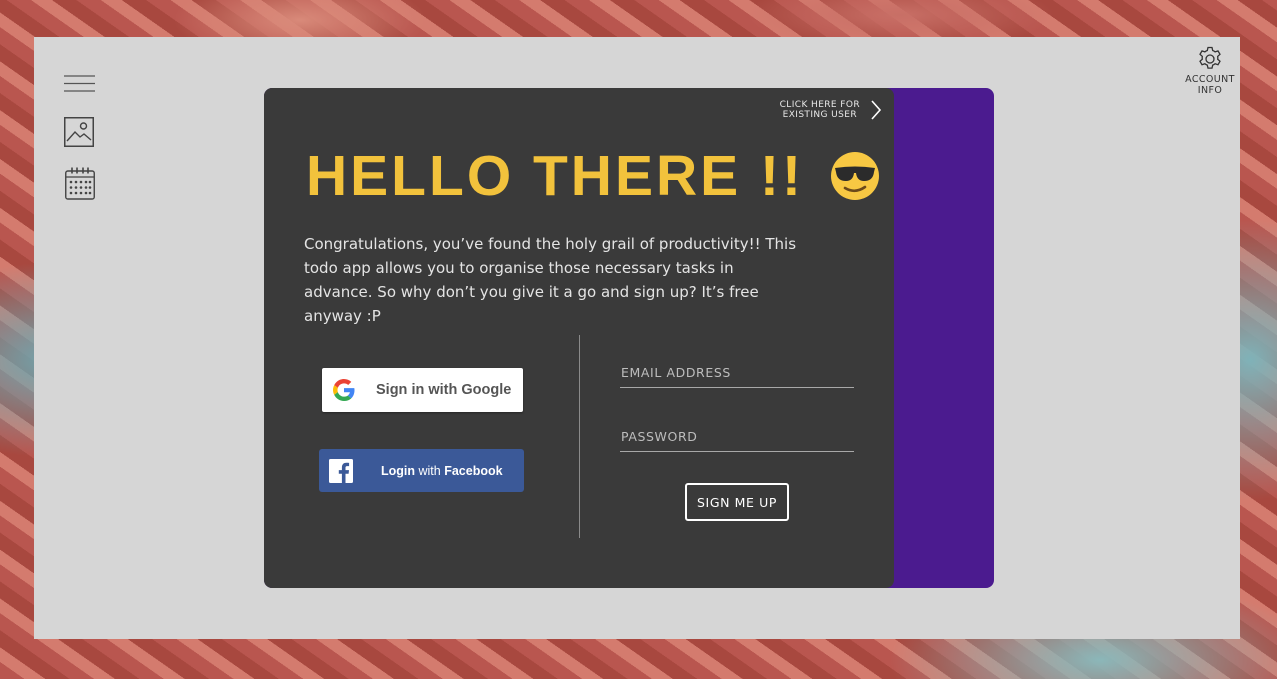  What do you see at coordinates (444, 390) in the screenshot?
I see `google-signin-label: Sign in with Google` at bounding box center [444, 390].